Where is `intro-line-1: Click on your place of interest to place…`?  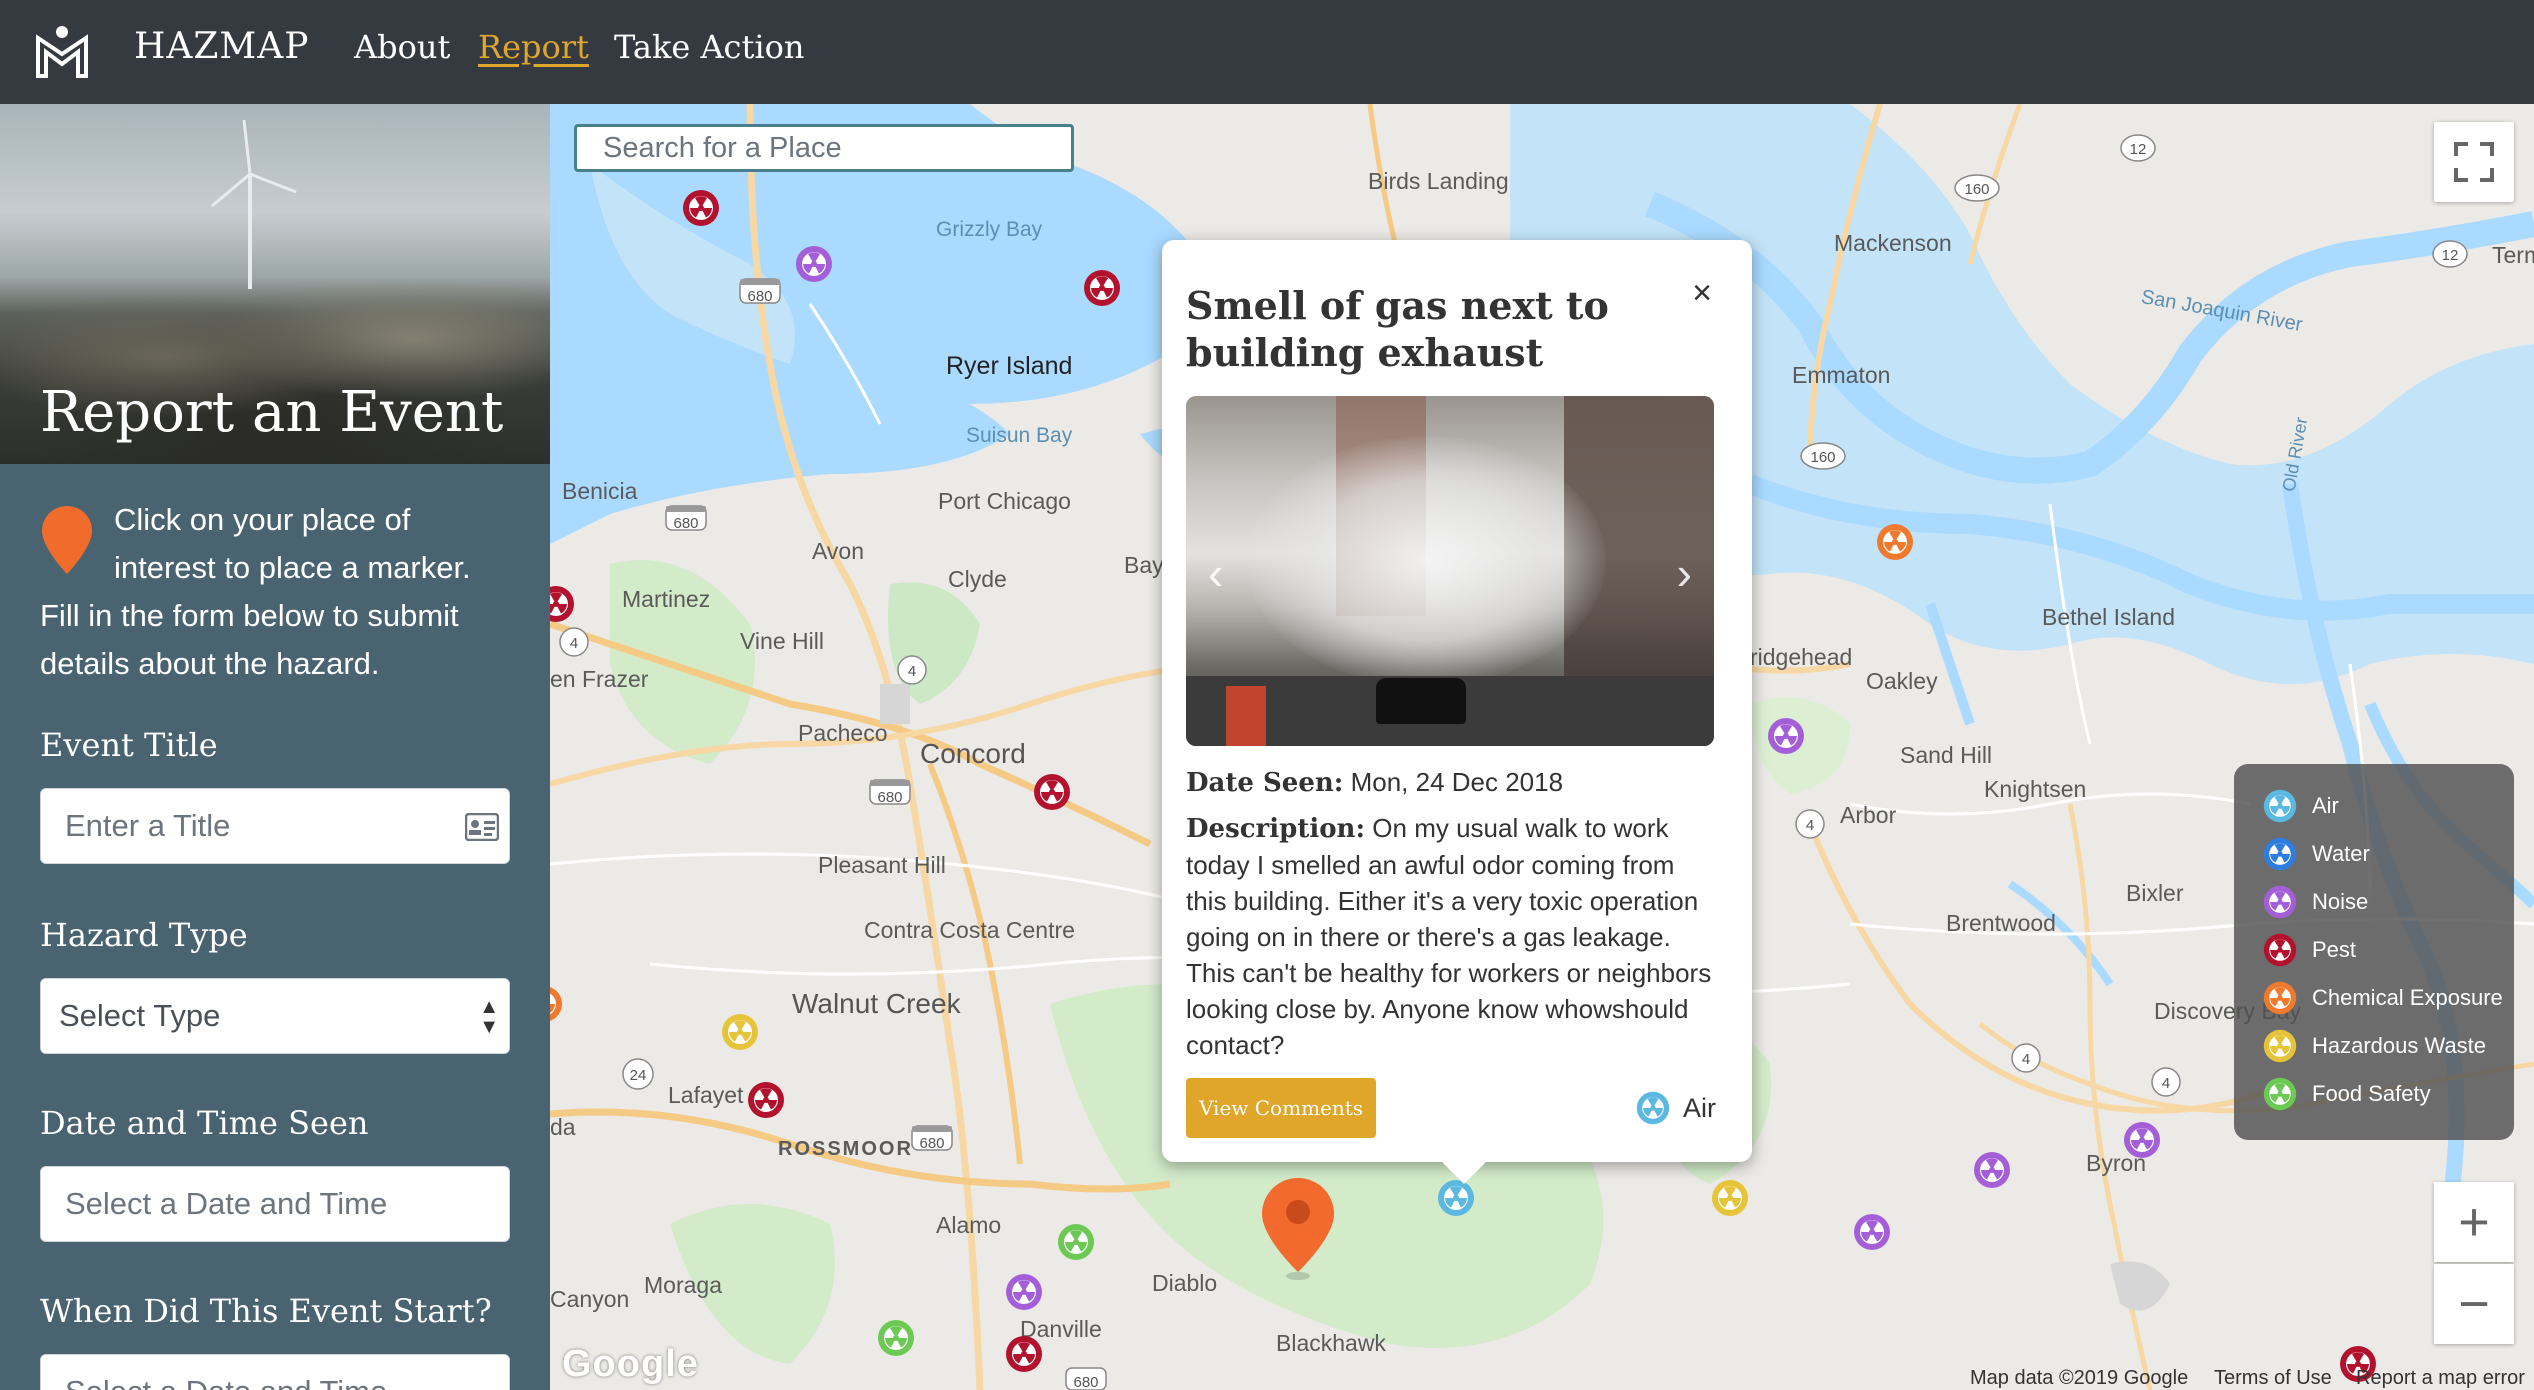
intro-line-1: Click on your place of interest to place… is located at coordinates (292, 543).